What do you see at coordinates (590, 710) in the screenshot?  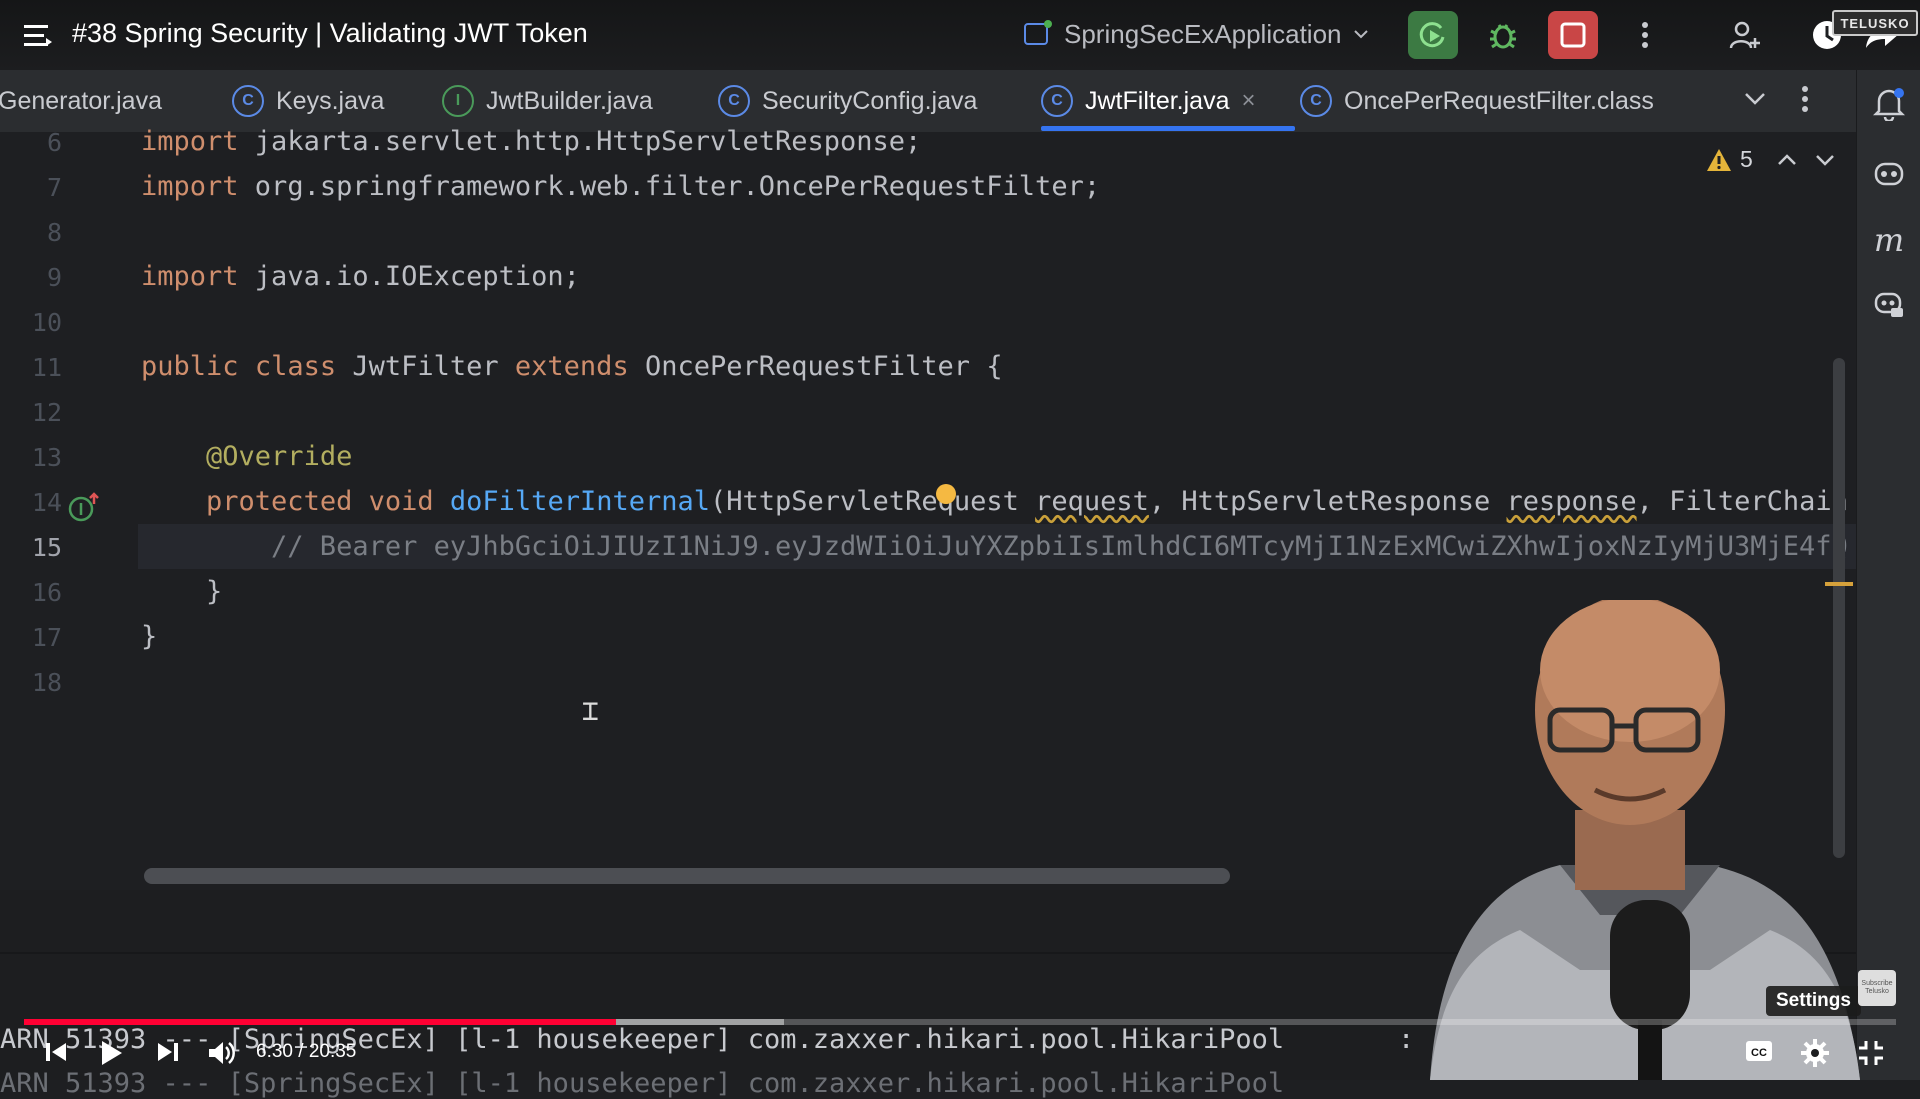 I see `text-cursor-icon: ⌶` at bounding box center [590, 710].